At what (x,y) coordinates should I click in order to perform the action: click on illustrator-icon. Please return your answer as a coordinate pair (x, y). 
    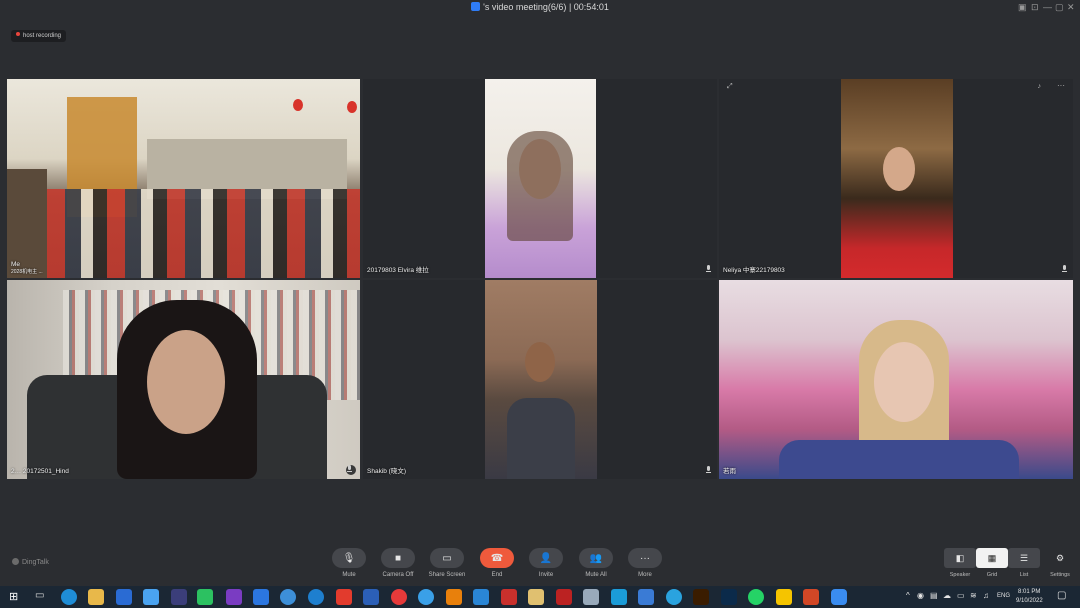
    Looking at the image, I should click on (701, 597).